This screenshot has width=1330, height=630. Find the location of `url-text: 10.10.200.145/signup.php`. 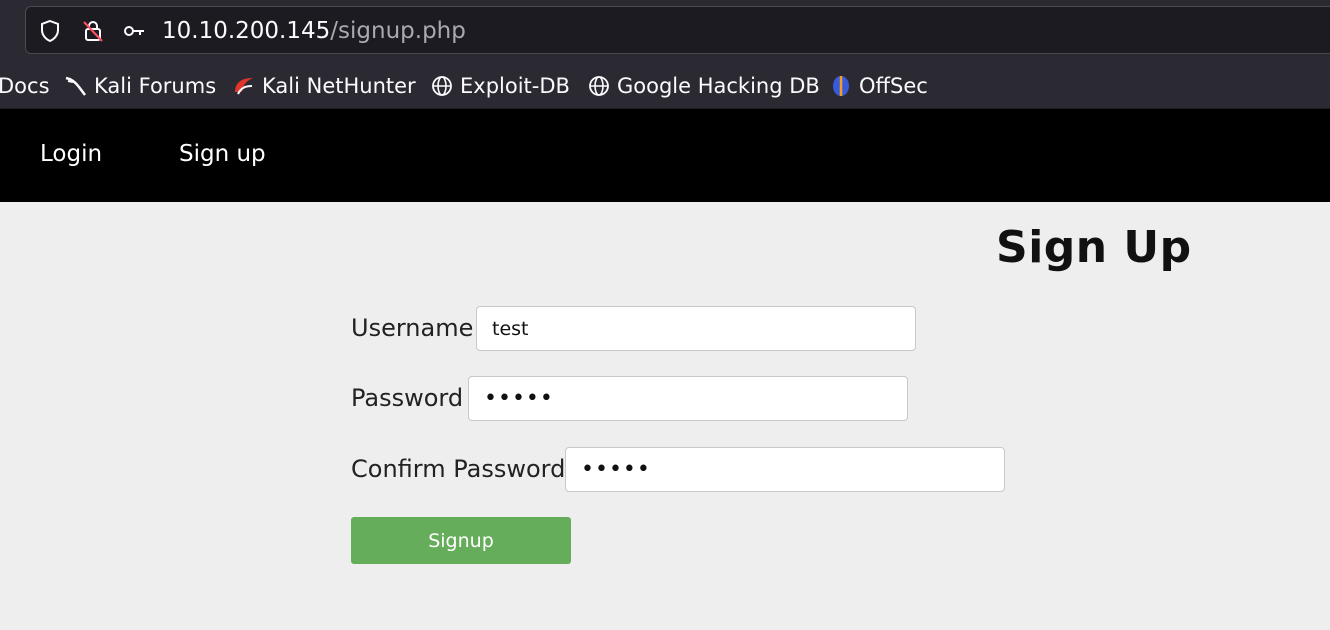

url-text: 10.10.200.145/signup.php is located at coordinates (314, 31).